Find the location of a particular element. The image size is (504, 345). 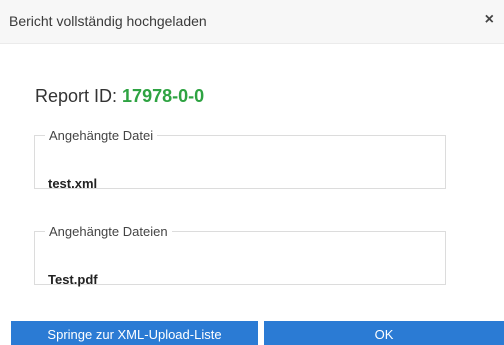

report-id-label: Report ID: is located at coordinates (76, 96).